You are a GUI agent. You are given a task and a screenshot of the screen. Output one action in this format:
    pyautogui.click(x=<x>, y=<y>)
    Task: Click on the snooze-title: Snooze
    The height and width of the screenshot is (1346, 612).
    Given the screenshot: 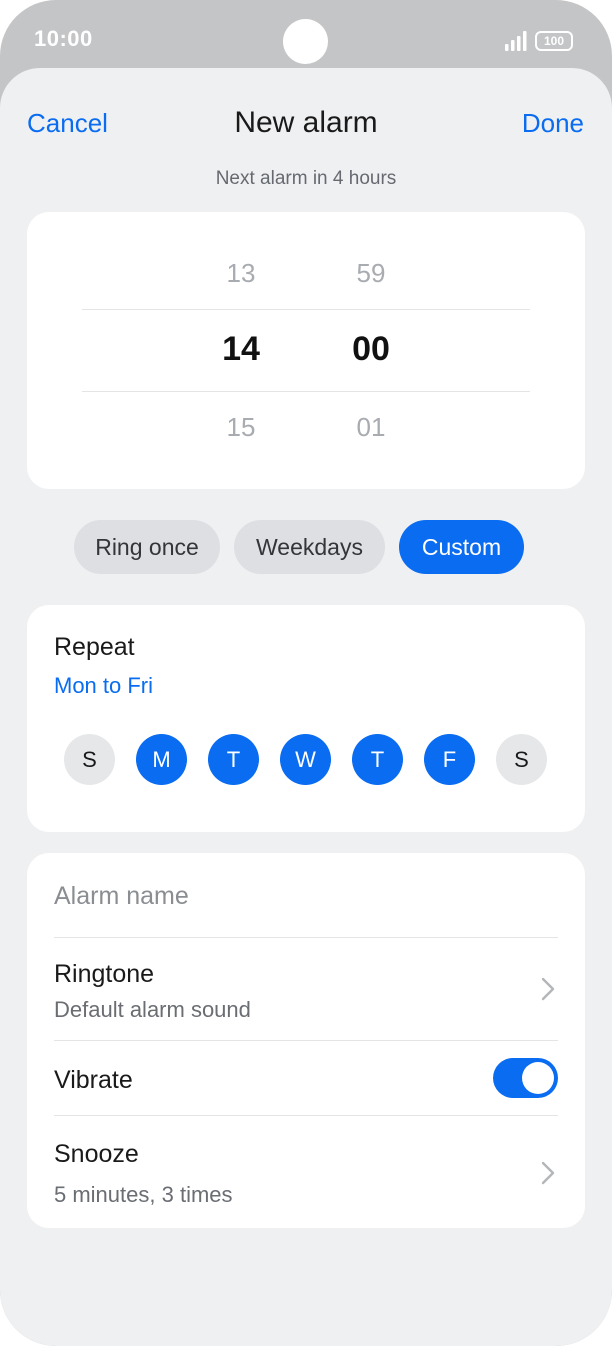 What is the action you would take?
    pyautogui.click(x=96, y=1154)
    